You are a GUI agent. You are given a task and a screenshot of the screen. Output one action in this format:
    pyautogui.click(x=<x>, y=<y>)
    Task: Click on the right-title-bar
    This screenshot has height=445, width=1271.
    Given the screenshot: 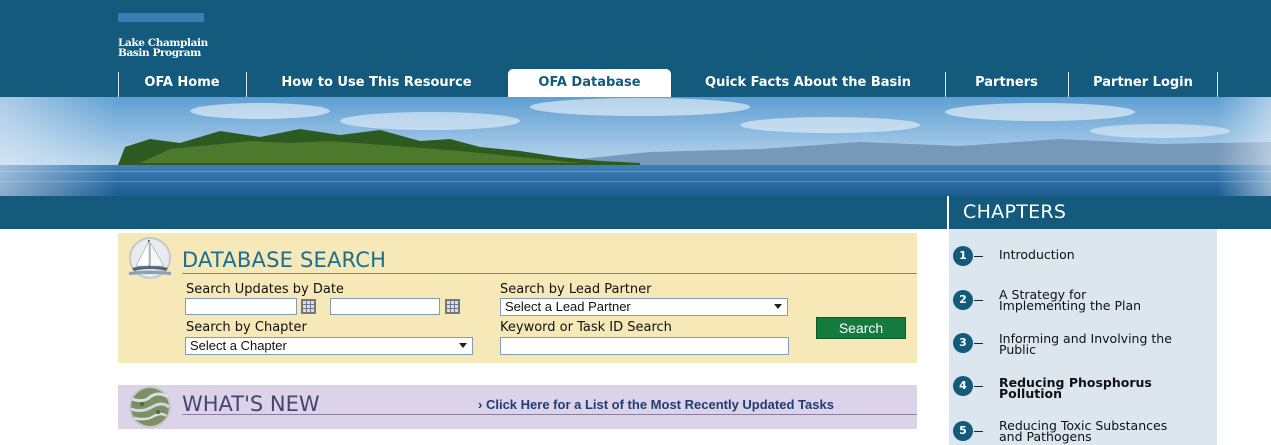 What is the action you would take?
    pyautogui.click(x=1244, y=212)
    